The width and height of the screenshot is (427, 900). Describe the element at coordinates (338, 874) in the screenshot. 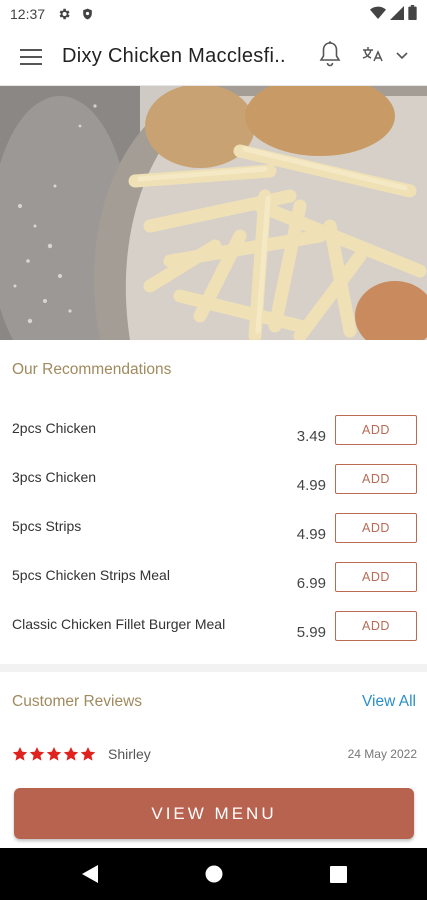

I see `recents-icon` at that location.